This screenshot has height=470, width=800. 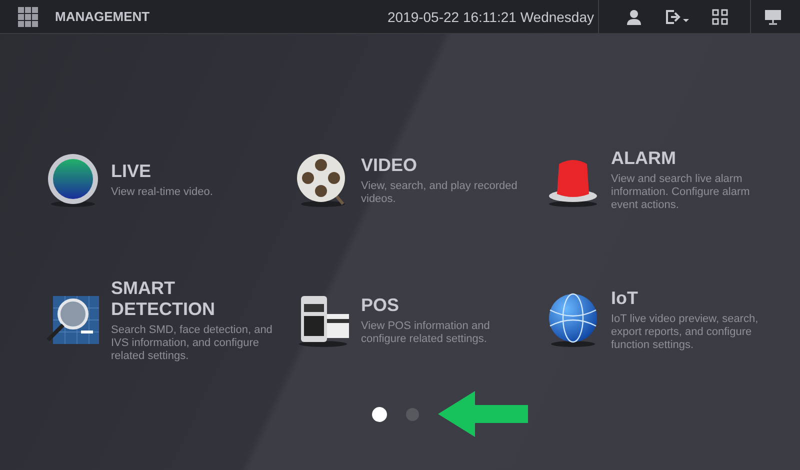 I want to click on grid-menu-icon, so click(x=28, y=16).